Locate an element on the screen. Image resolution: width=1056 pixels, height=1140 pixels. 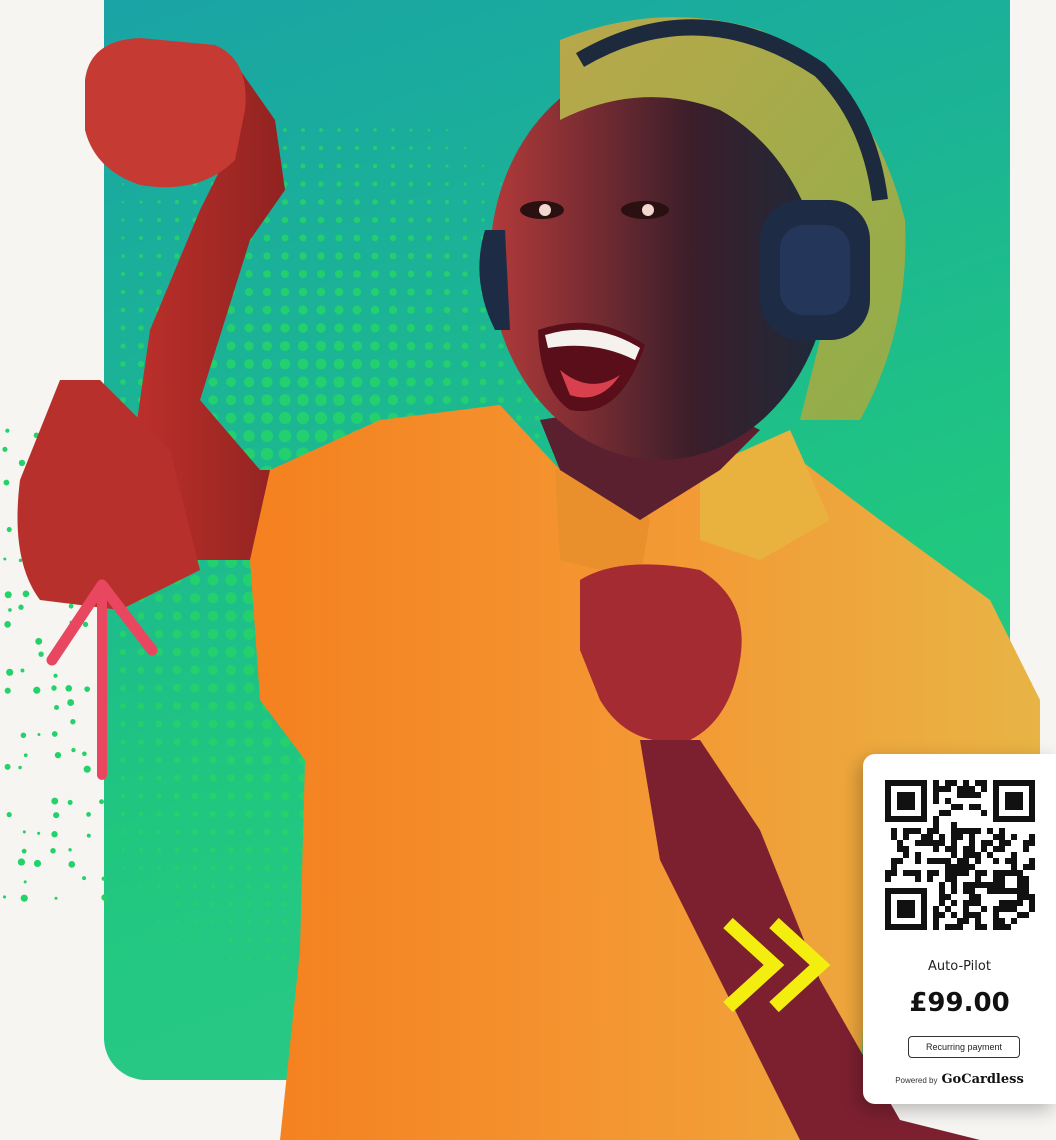
double-chevron-right-icon is located at coordinates (777, 965).